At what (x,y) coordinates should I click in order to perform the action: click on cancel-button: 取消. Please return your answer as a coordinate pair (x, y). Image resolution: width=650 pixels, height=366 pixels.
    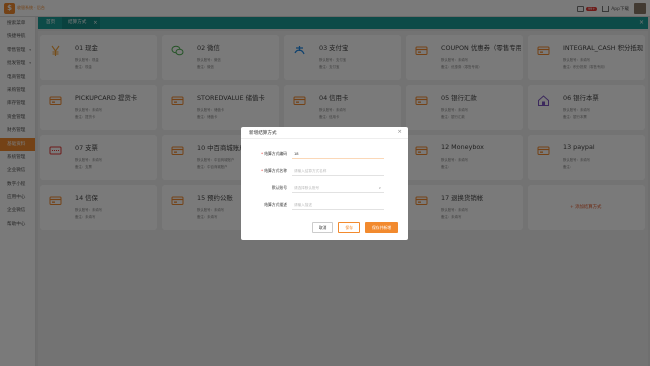
    Looking at the image, I should click on (322, 227).